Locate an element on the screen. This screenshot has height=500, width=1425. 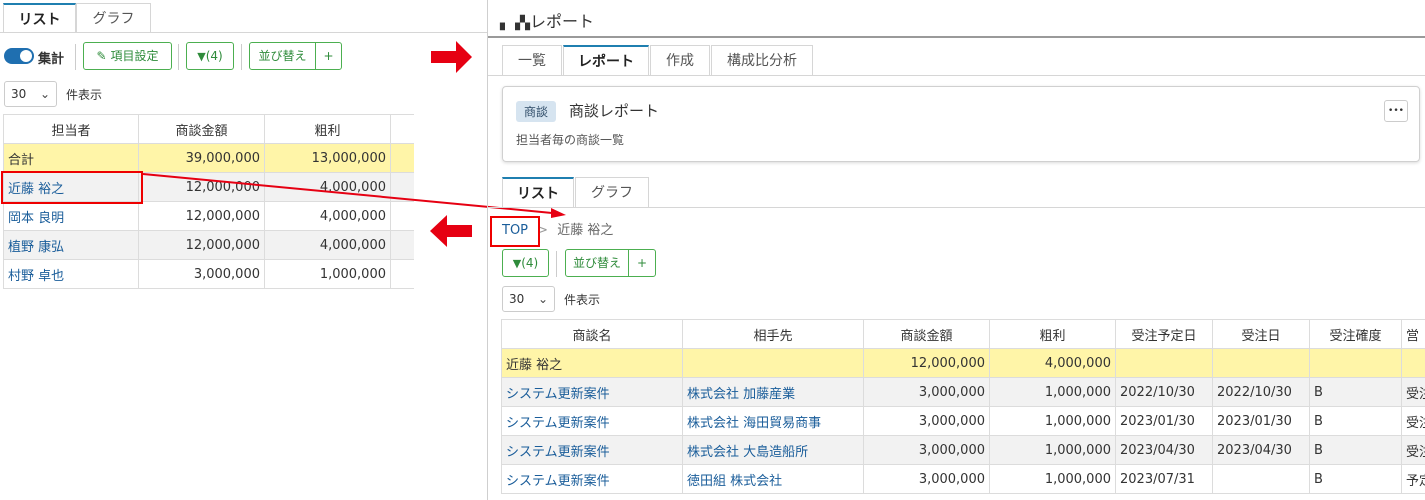
column-header: 受注予定日 is located at coordinates (1164, 334).